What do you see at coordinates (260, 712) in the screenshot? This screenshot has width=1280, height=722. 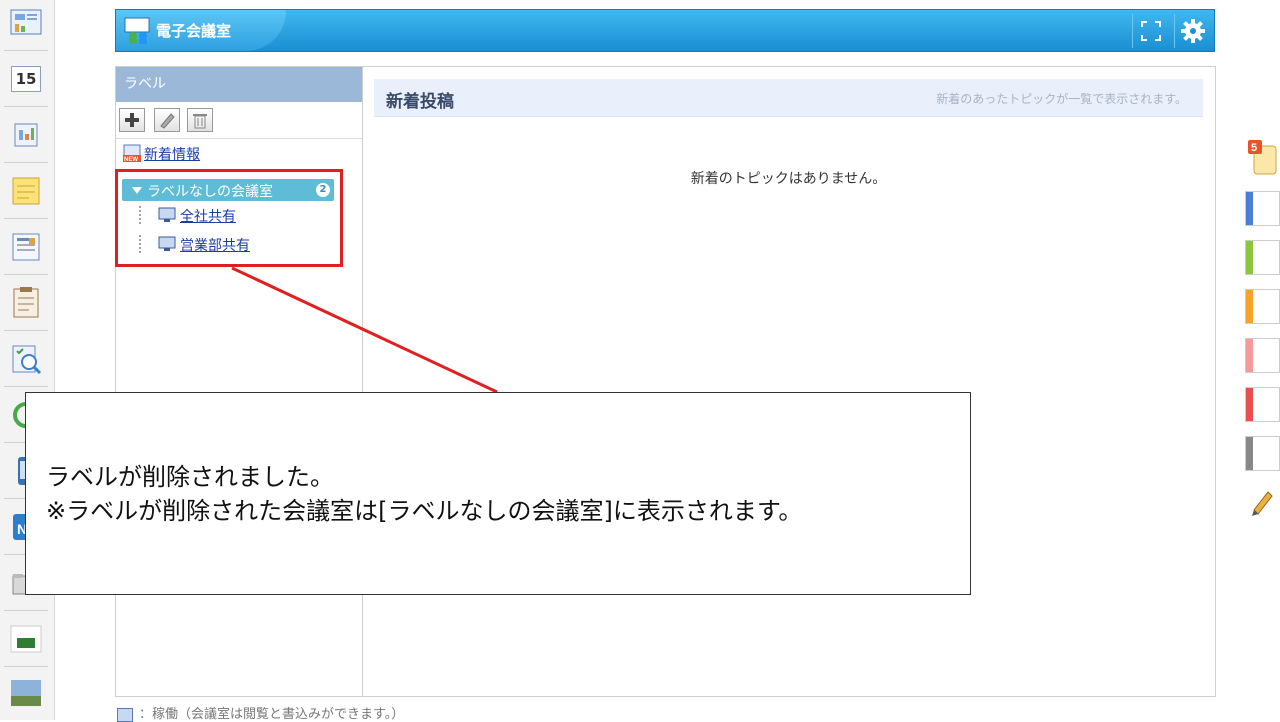 I see `status-legend: ：稼働（会議室は閲覧と書込みができます。）` at bounding box center [260, 712].